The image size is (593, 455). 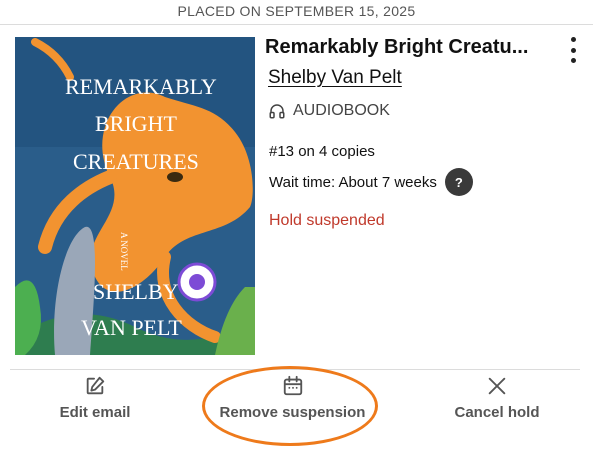 I want to click on remove-suspension-label: Remove suspension, so click(x=292, y=412).